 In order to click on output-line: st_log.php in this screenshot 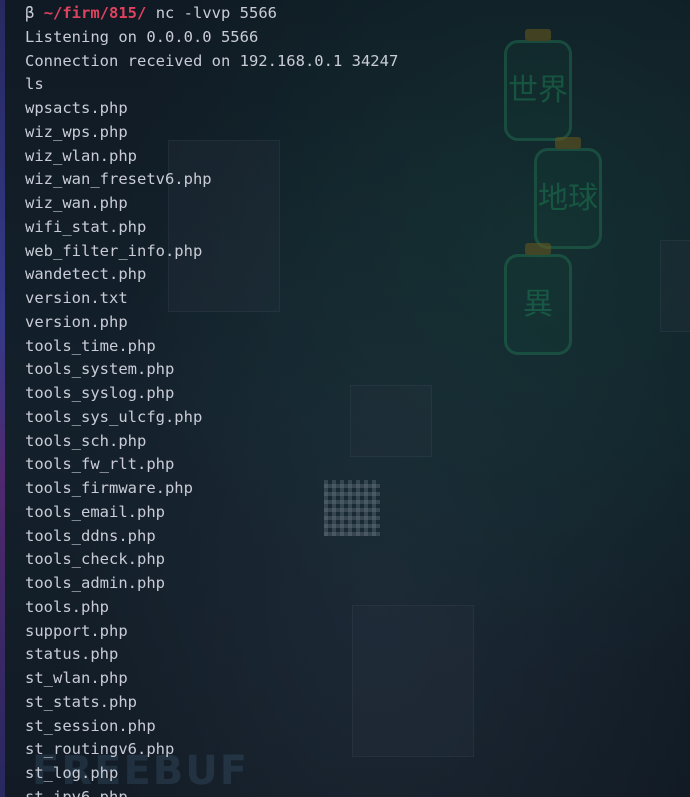, I will do `click(72, 773)`.